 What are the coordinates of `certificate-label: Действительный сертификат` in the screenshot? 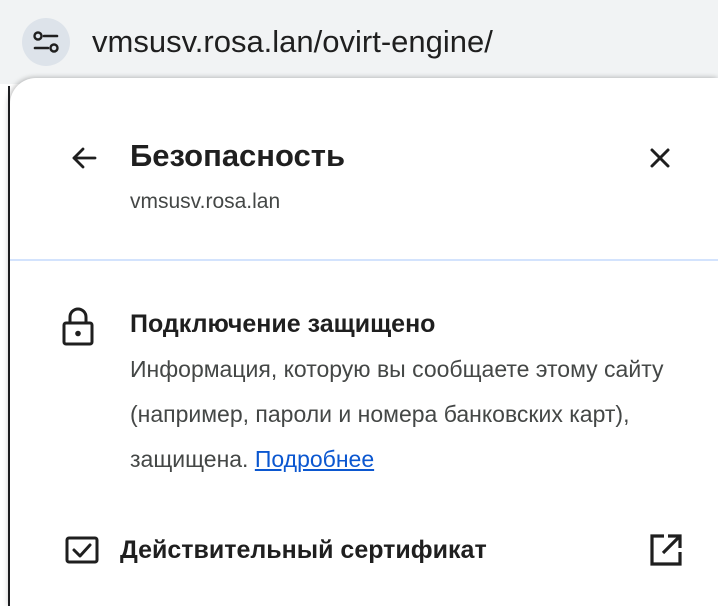 It's located at (303, 550).